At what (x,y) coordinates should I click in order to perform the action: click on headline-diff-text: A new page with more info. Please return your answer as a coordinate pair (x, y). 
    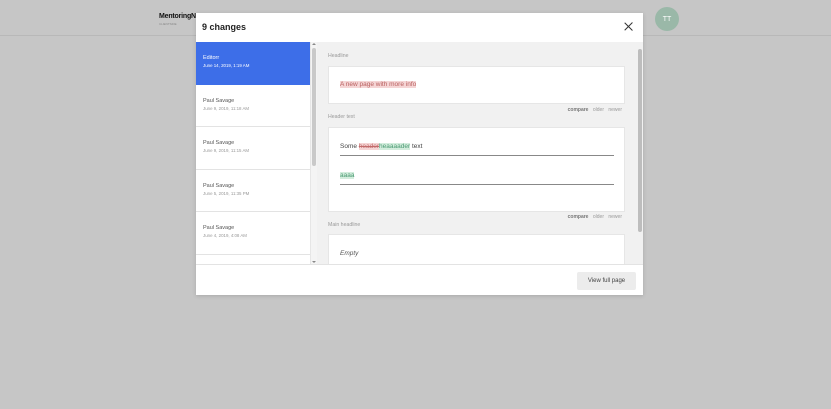
    Looking at the image, I should click on (378, 84).